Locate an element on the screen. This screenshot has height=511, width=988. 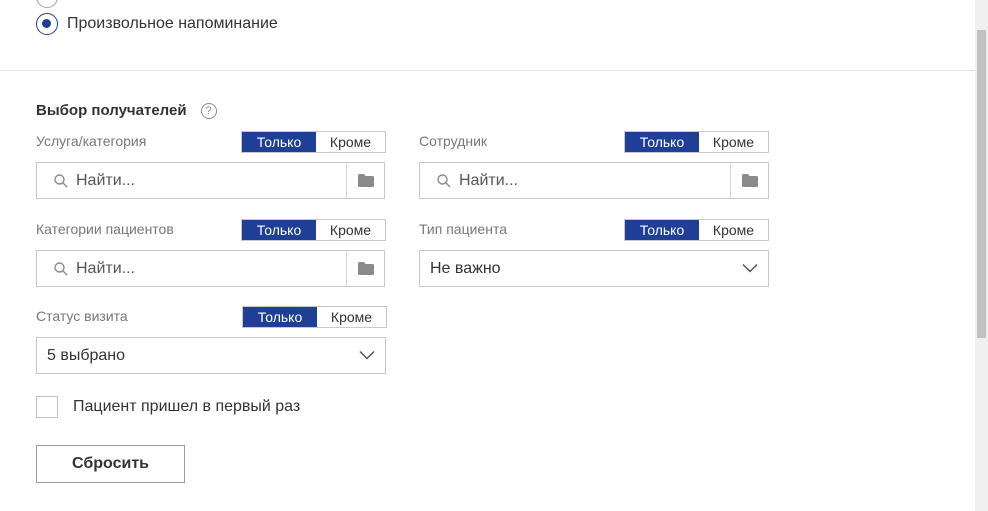
patient-categories-filter-toggle: Только Кроме is located at coordinates (313, 230).